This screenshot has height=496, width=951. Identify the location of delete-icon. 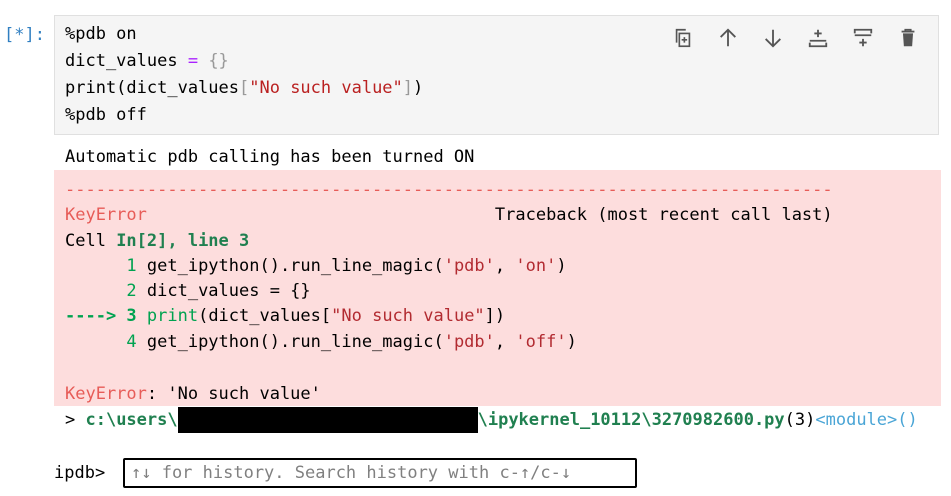
(907, 37).